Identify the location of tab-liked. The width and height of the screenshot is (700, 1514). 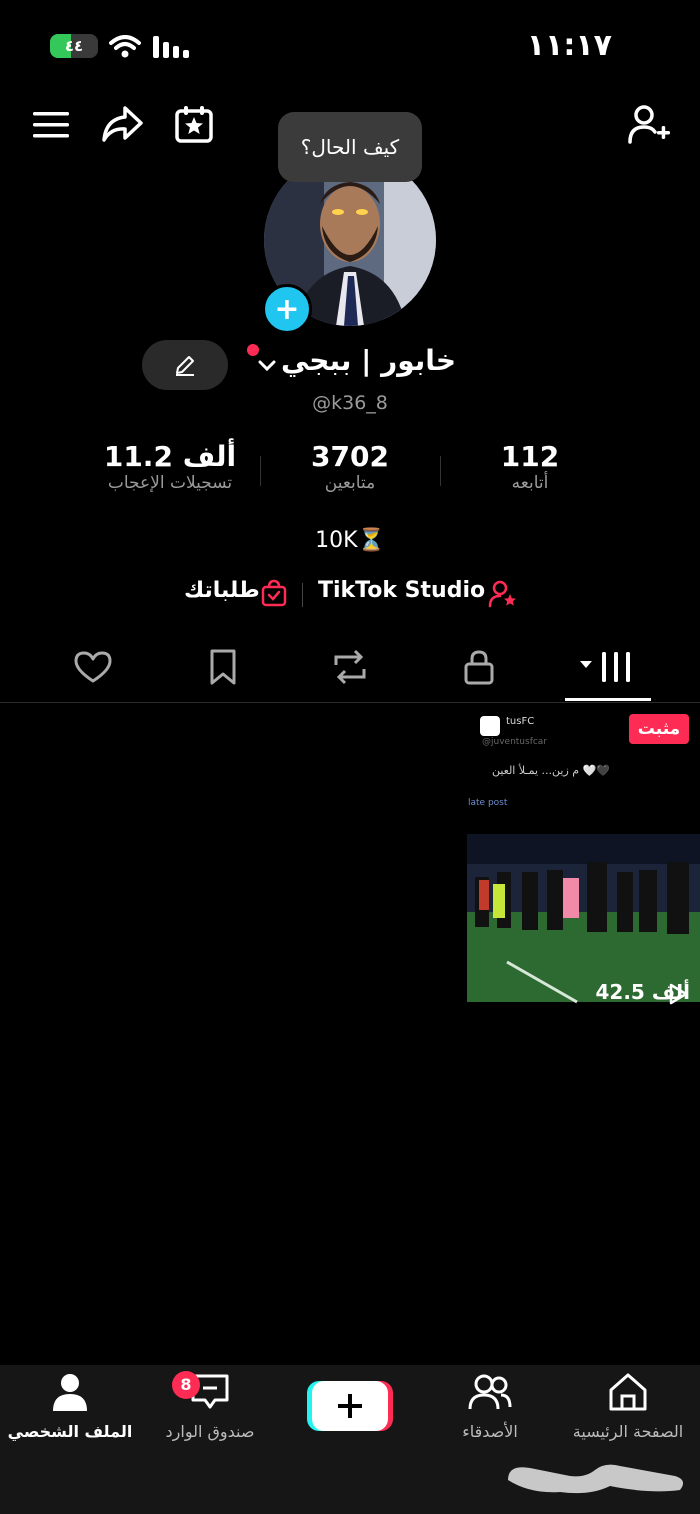
(93, 667).